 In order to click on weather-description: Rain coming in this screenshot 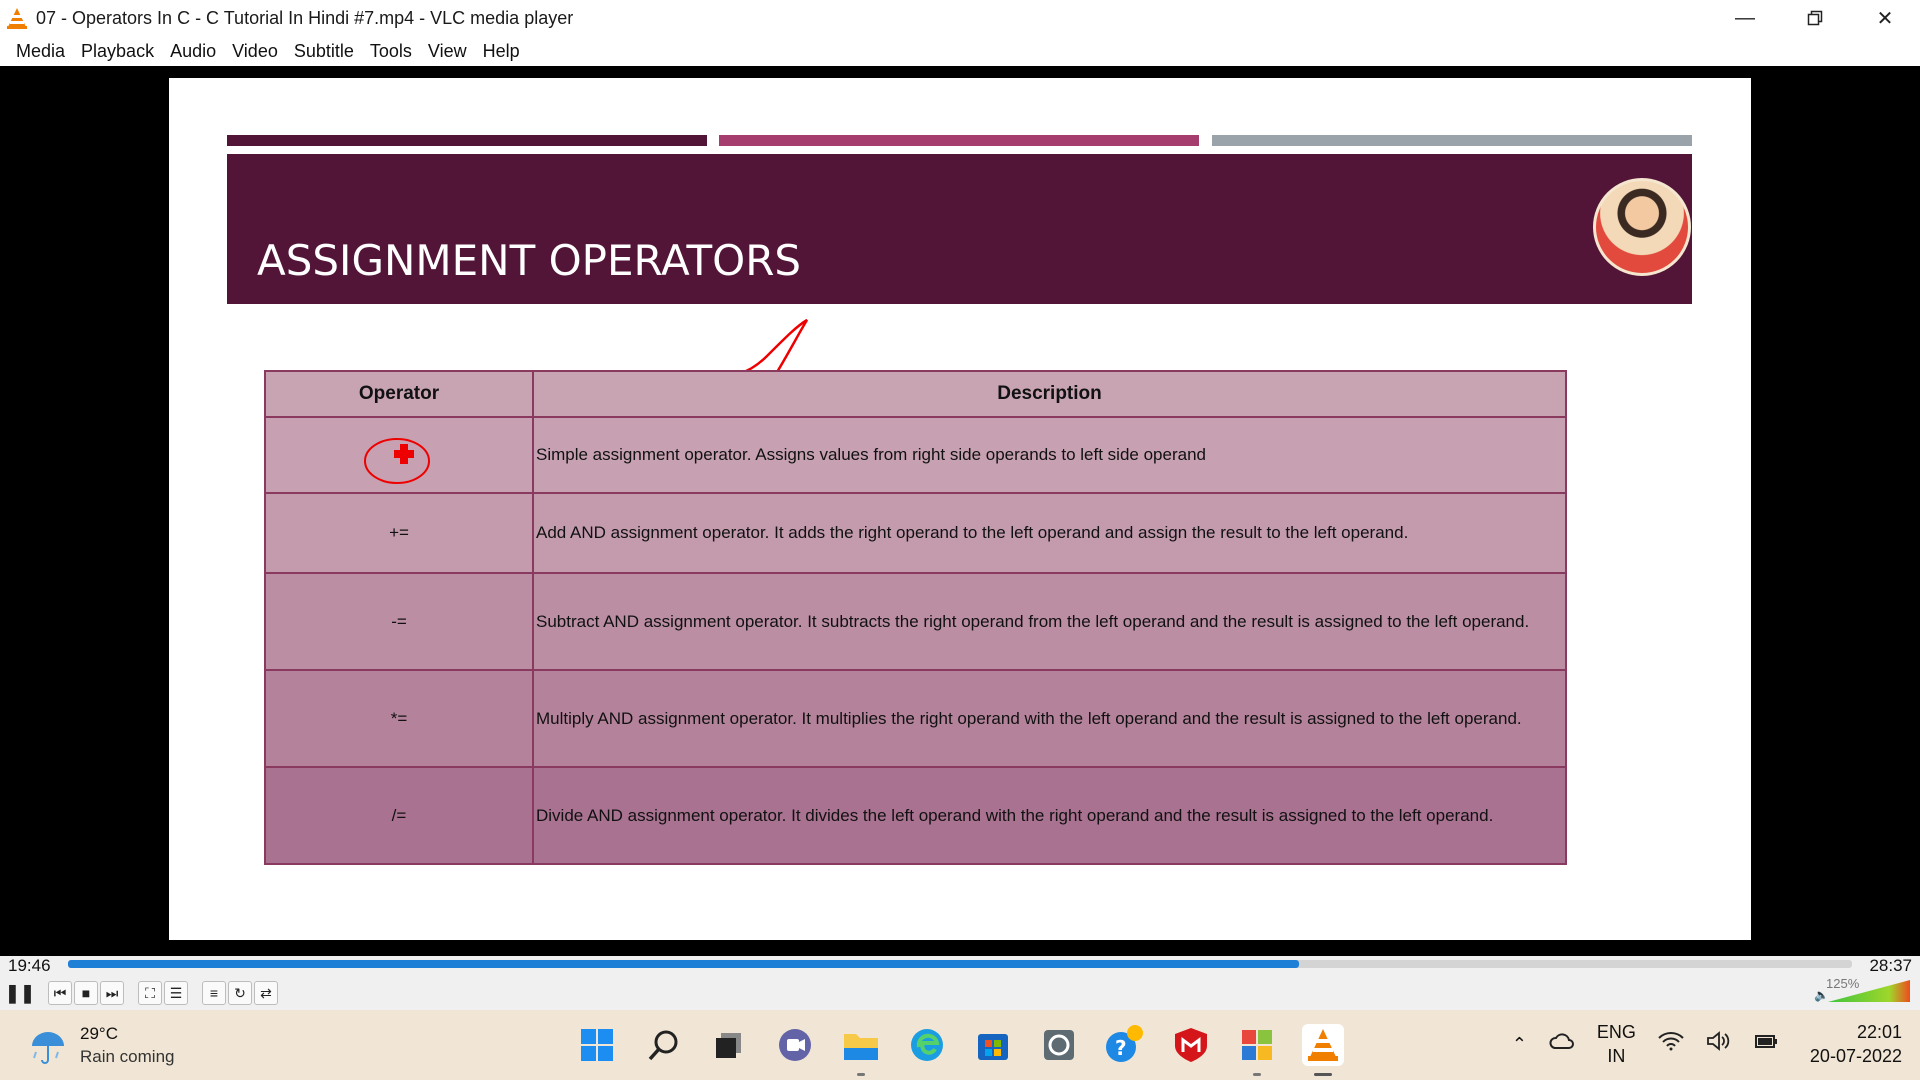, I will do `click(127, 1056)`.